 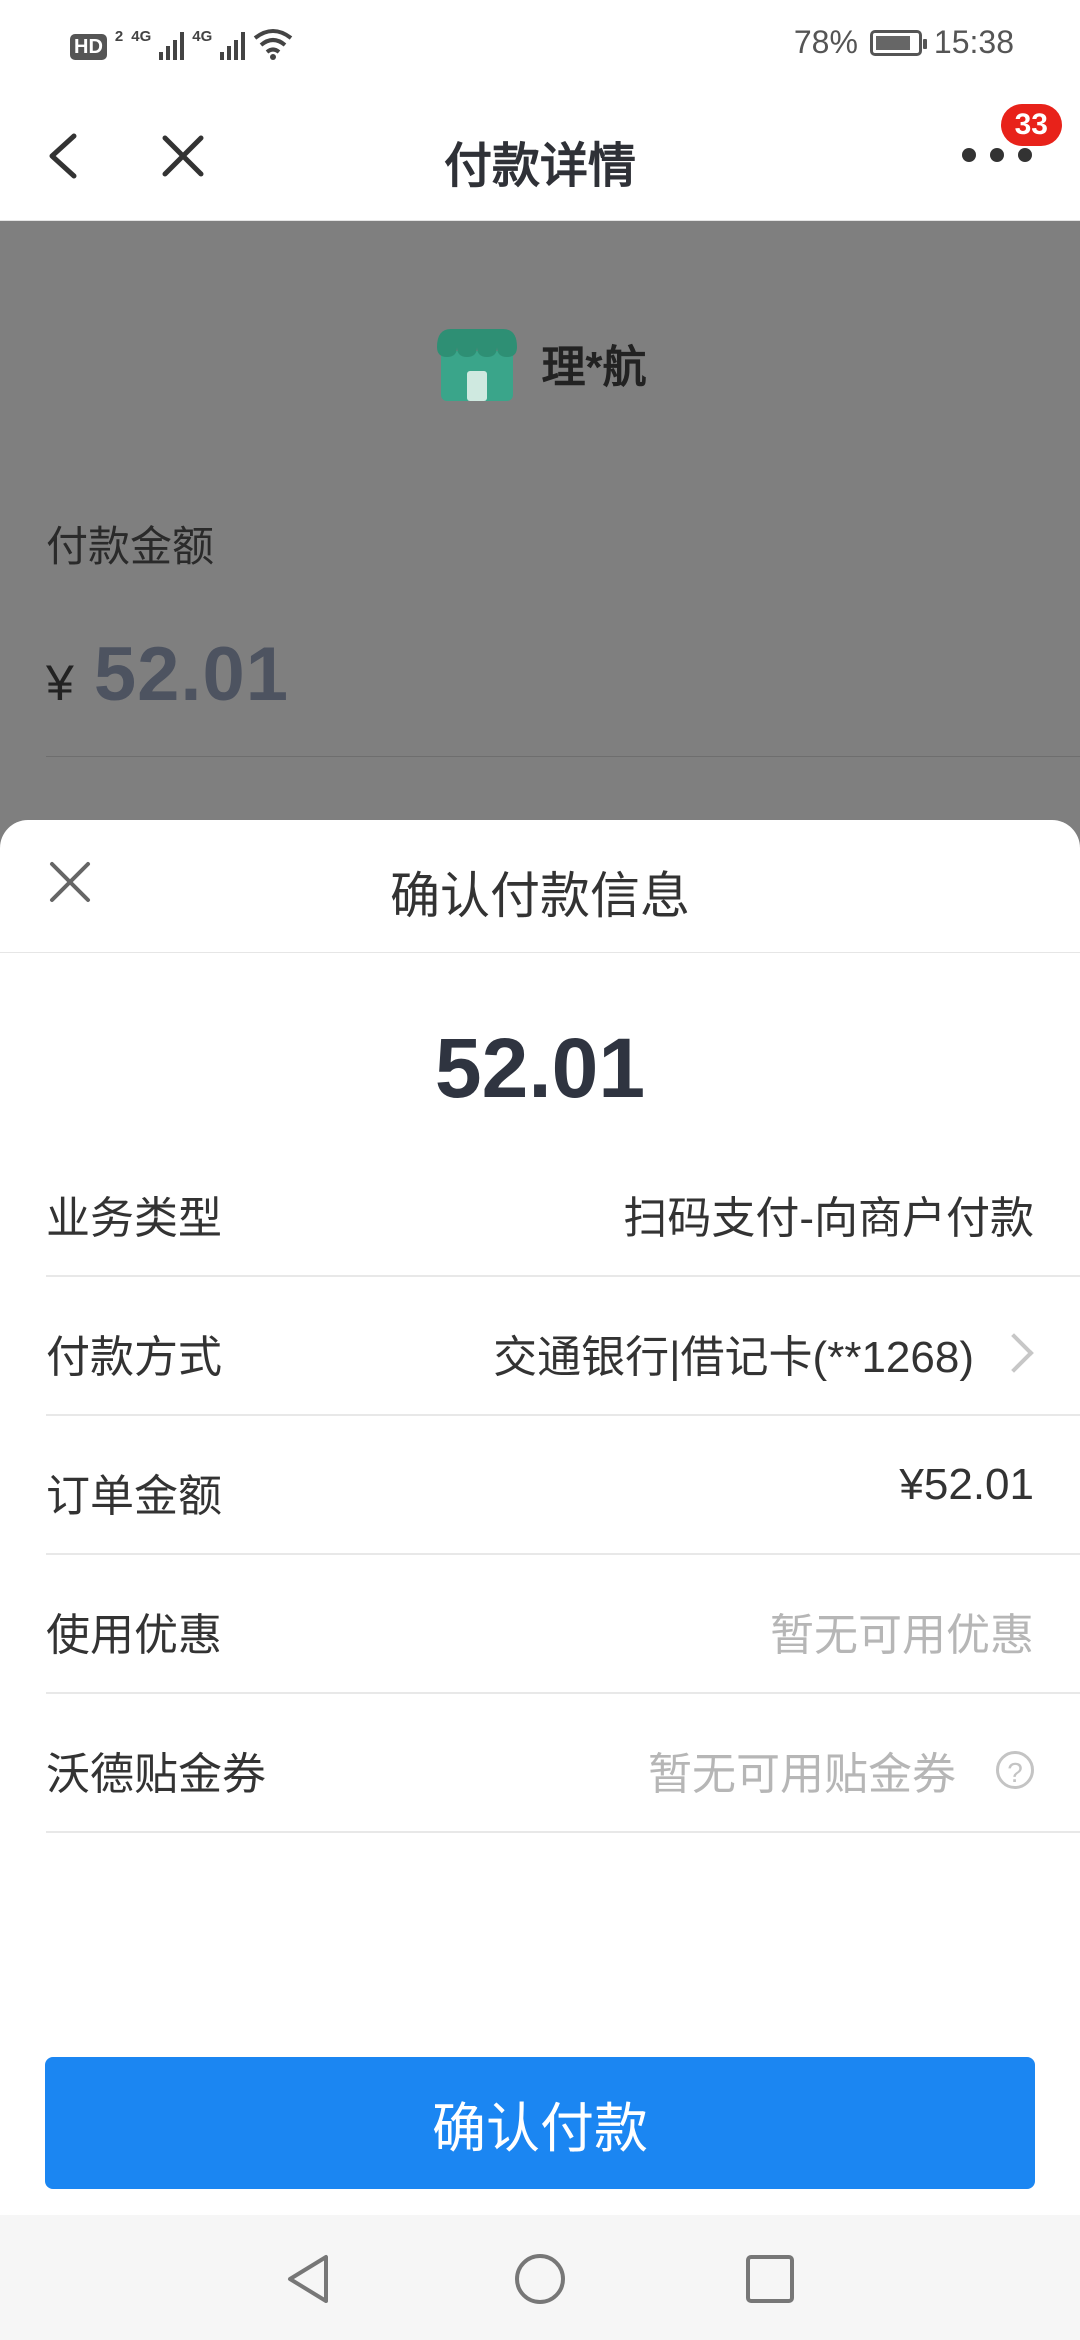 What do you see at coordinates (156, 1774) in the screenshot?
I see `row-label: 沃德贴金券` at bounding box center [156, 1774].